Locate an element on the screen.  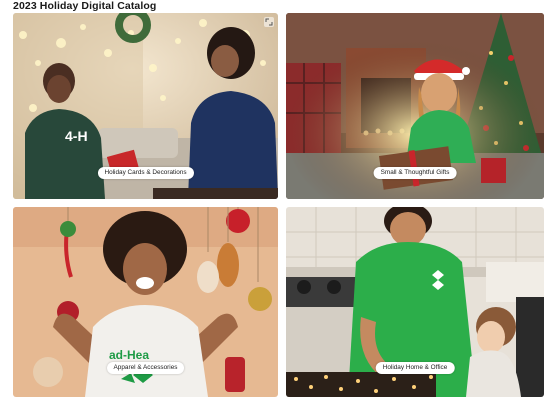
sweater-print: 4-H is located at coordinates (76, 136).